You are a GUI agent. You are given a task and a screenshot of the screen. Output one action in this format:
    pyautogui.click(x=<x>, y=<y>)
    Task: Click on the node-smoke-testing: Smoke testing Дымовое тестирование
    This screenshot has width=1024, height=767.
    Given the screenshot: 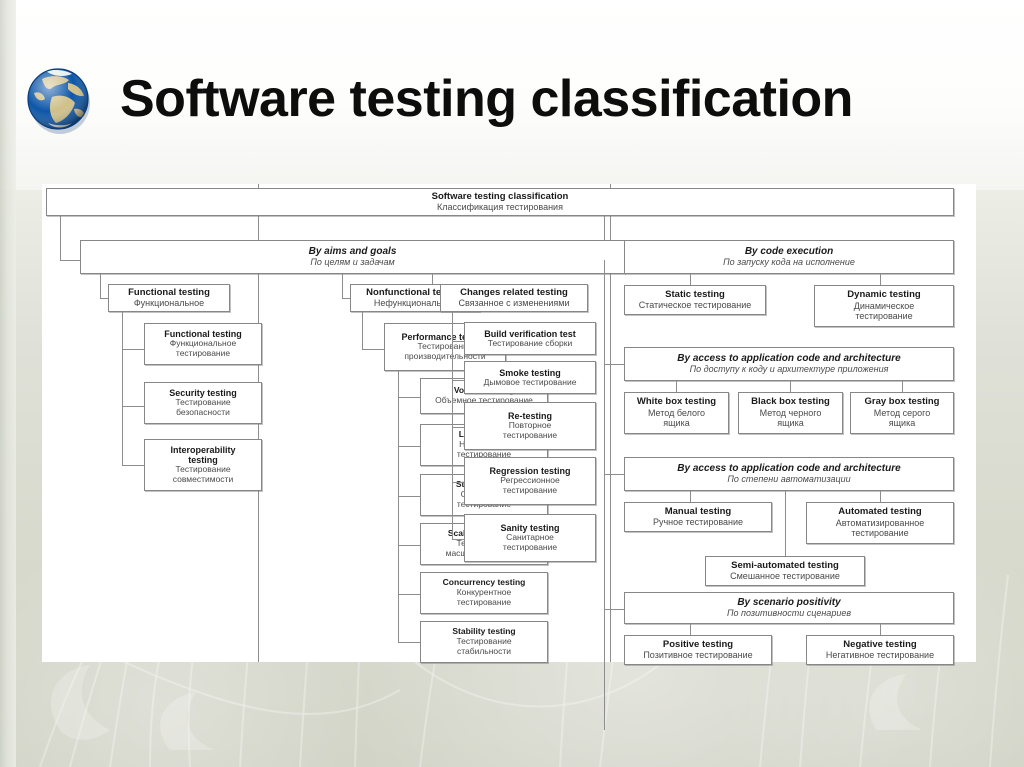 What is the action you would take?
    pyautogui.click(x=530, y=377)
    